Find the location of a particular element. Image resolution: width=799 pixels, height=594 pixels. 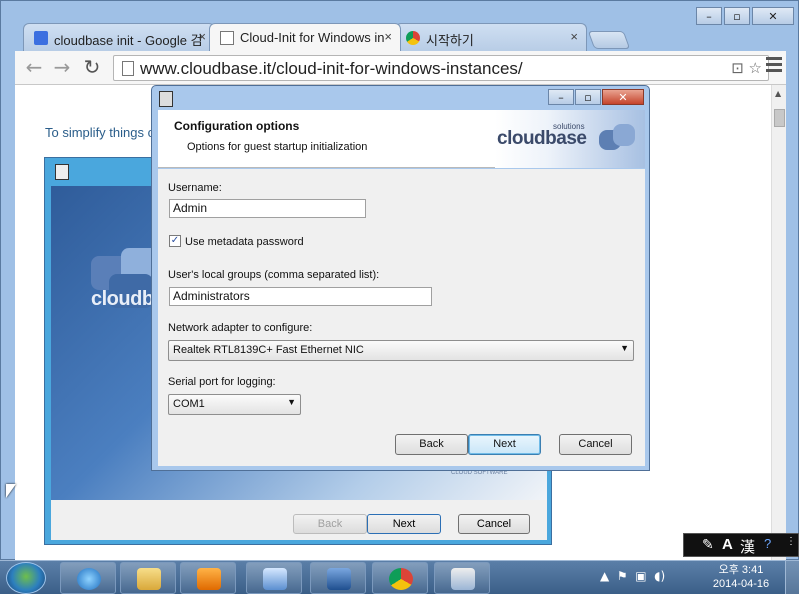

folder-icon is located at coordinates (149, 579).